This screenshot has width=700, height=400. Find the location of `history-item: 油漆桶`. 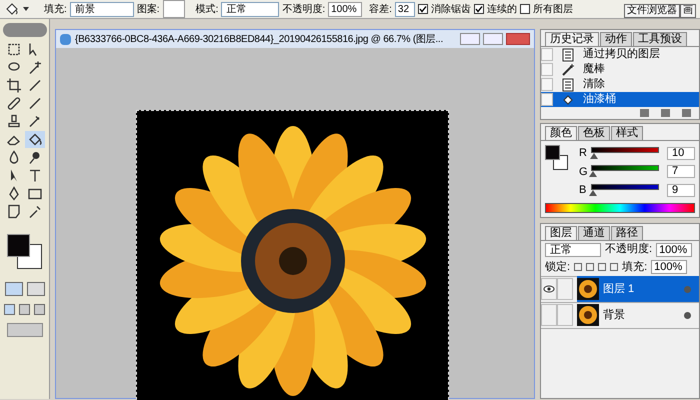

history-item: 油漆桶 is located at coordinates (620, 99).